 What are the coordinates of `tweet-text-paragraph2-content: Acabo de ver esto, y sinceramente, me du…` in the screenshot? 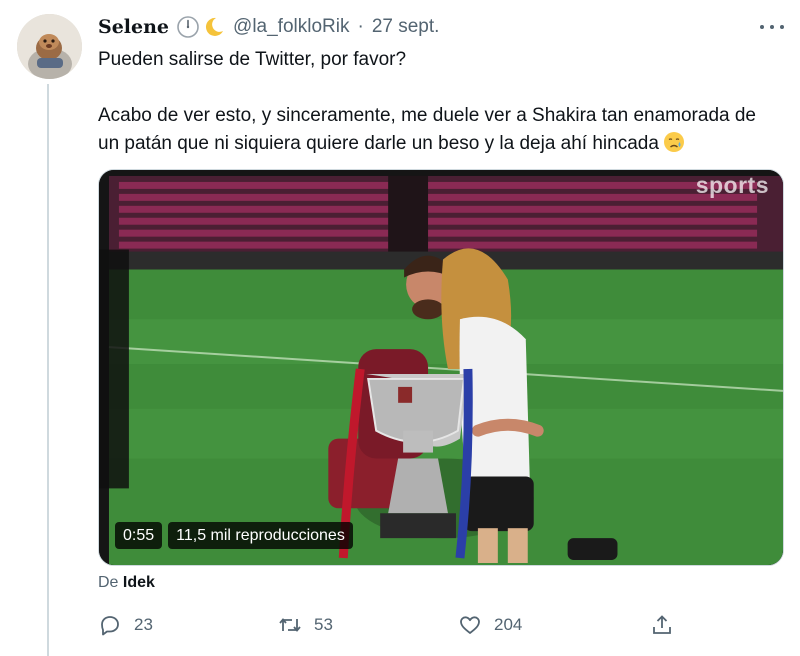 It's located at (427, 129).